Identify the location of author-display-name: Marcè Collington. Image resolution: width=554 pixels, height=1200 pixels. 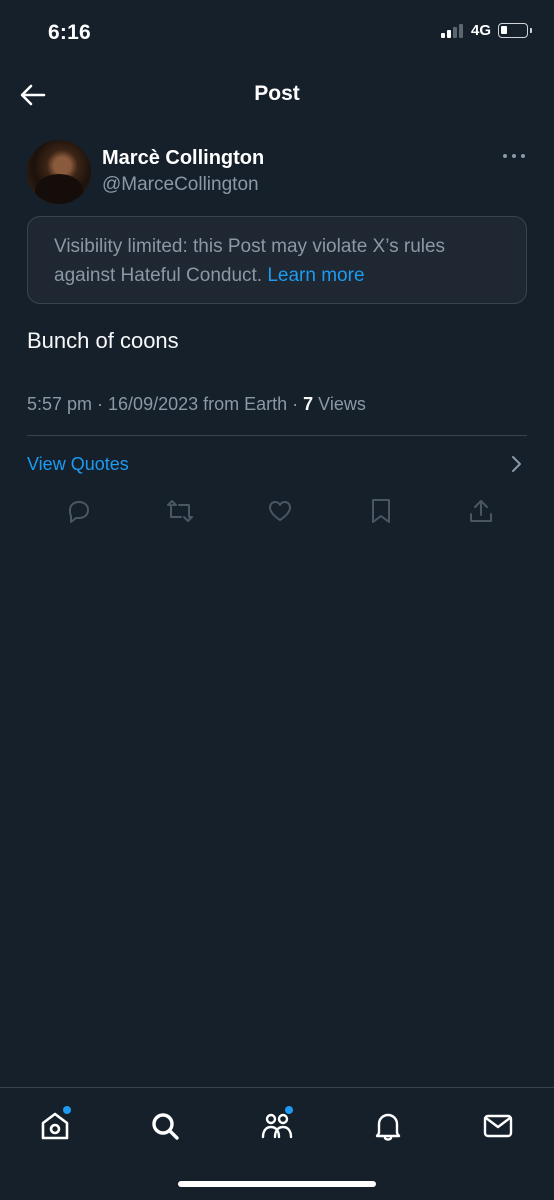
(183, 158).